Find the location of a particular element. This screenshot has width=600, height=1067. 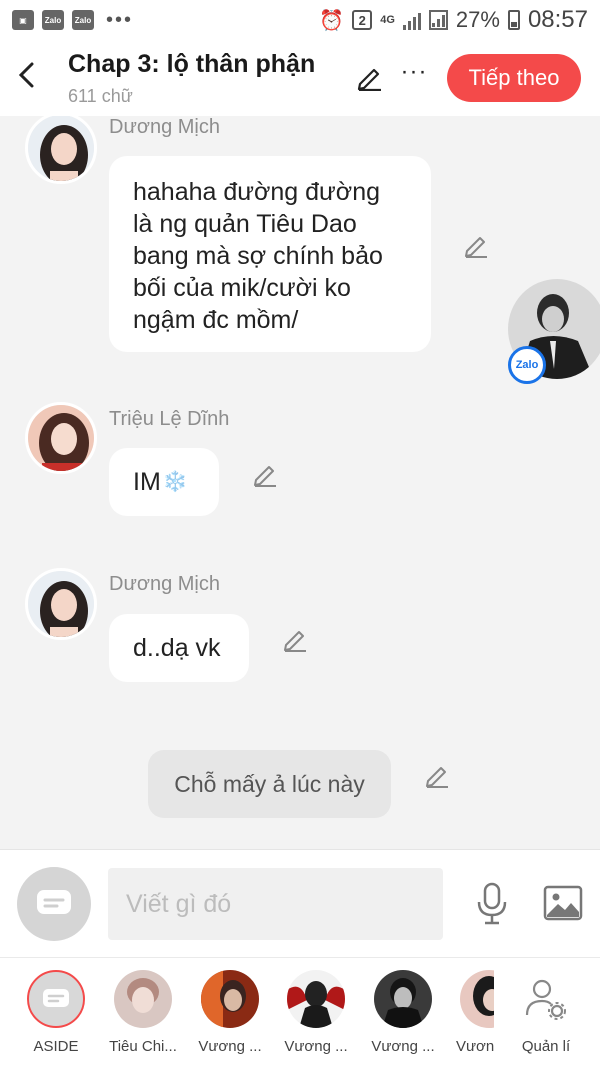

character-name: Vươn is located at coordinates (475, 1046).